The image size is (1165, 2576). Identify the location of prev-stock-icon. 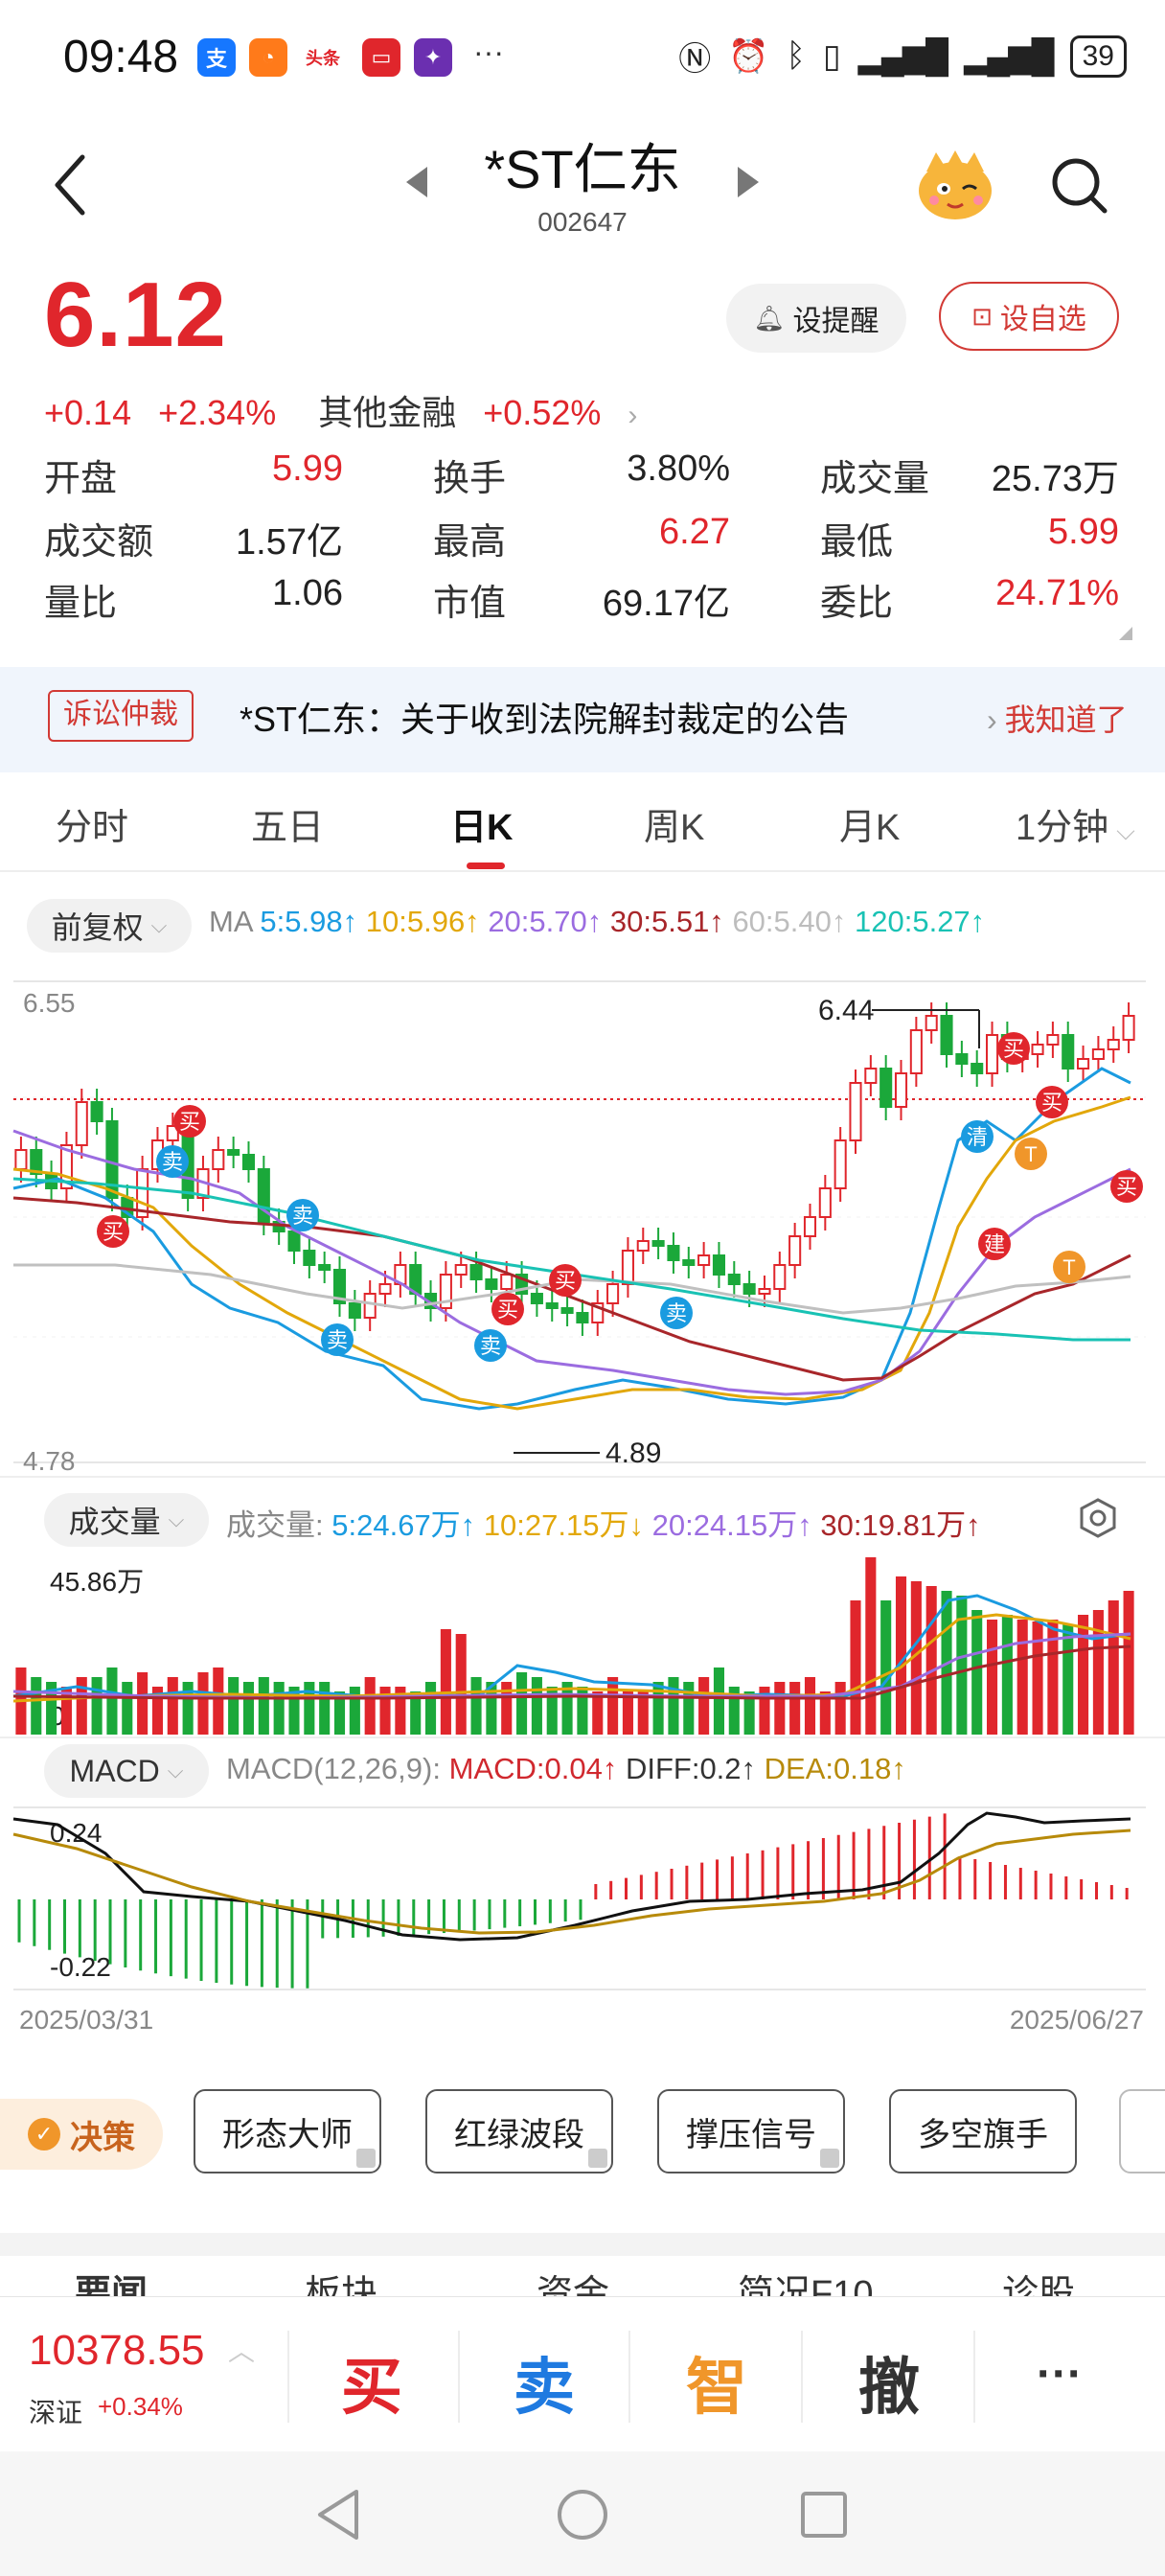
(417, 182).